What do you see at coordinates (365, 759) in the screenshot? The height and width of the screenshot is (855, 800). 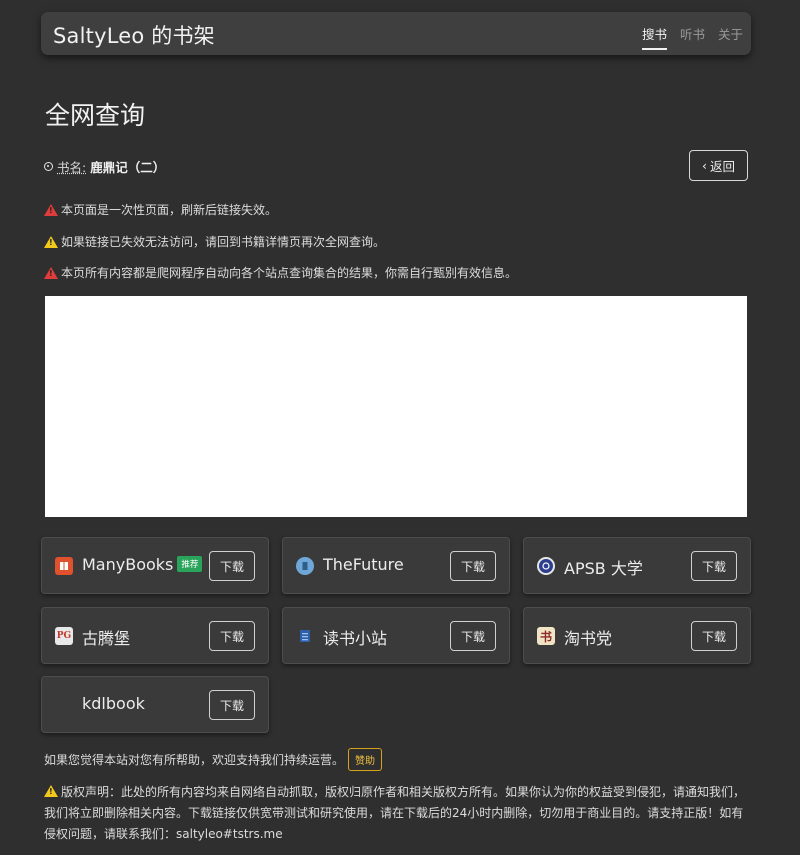 I see `sponsor-button: 赞助` at bounding box center [365, 759].